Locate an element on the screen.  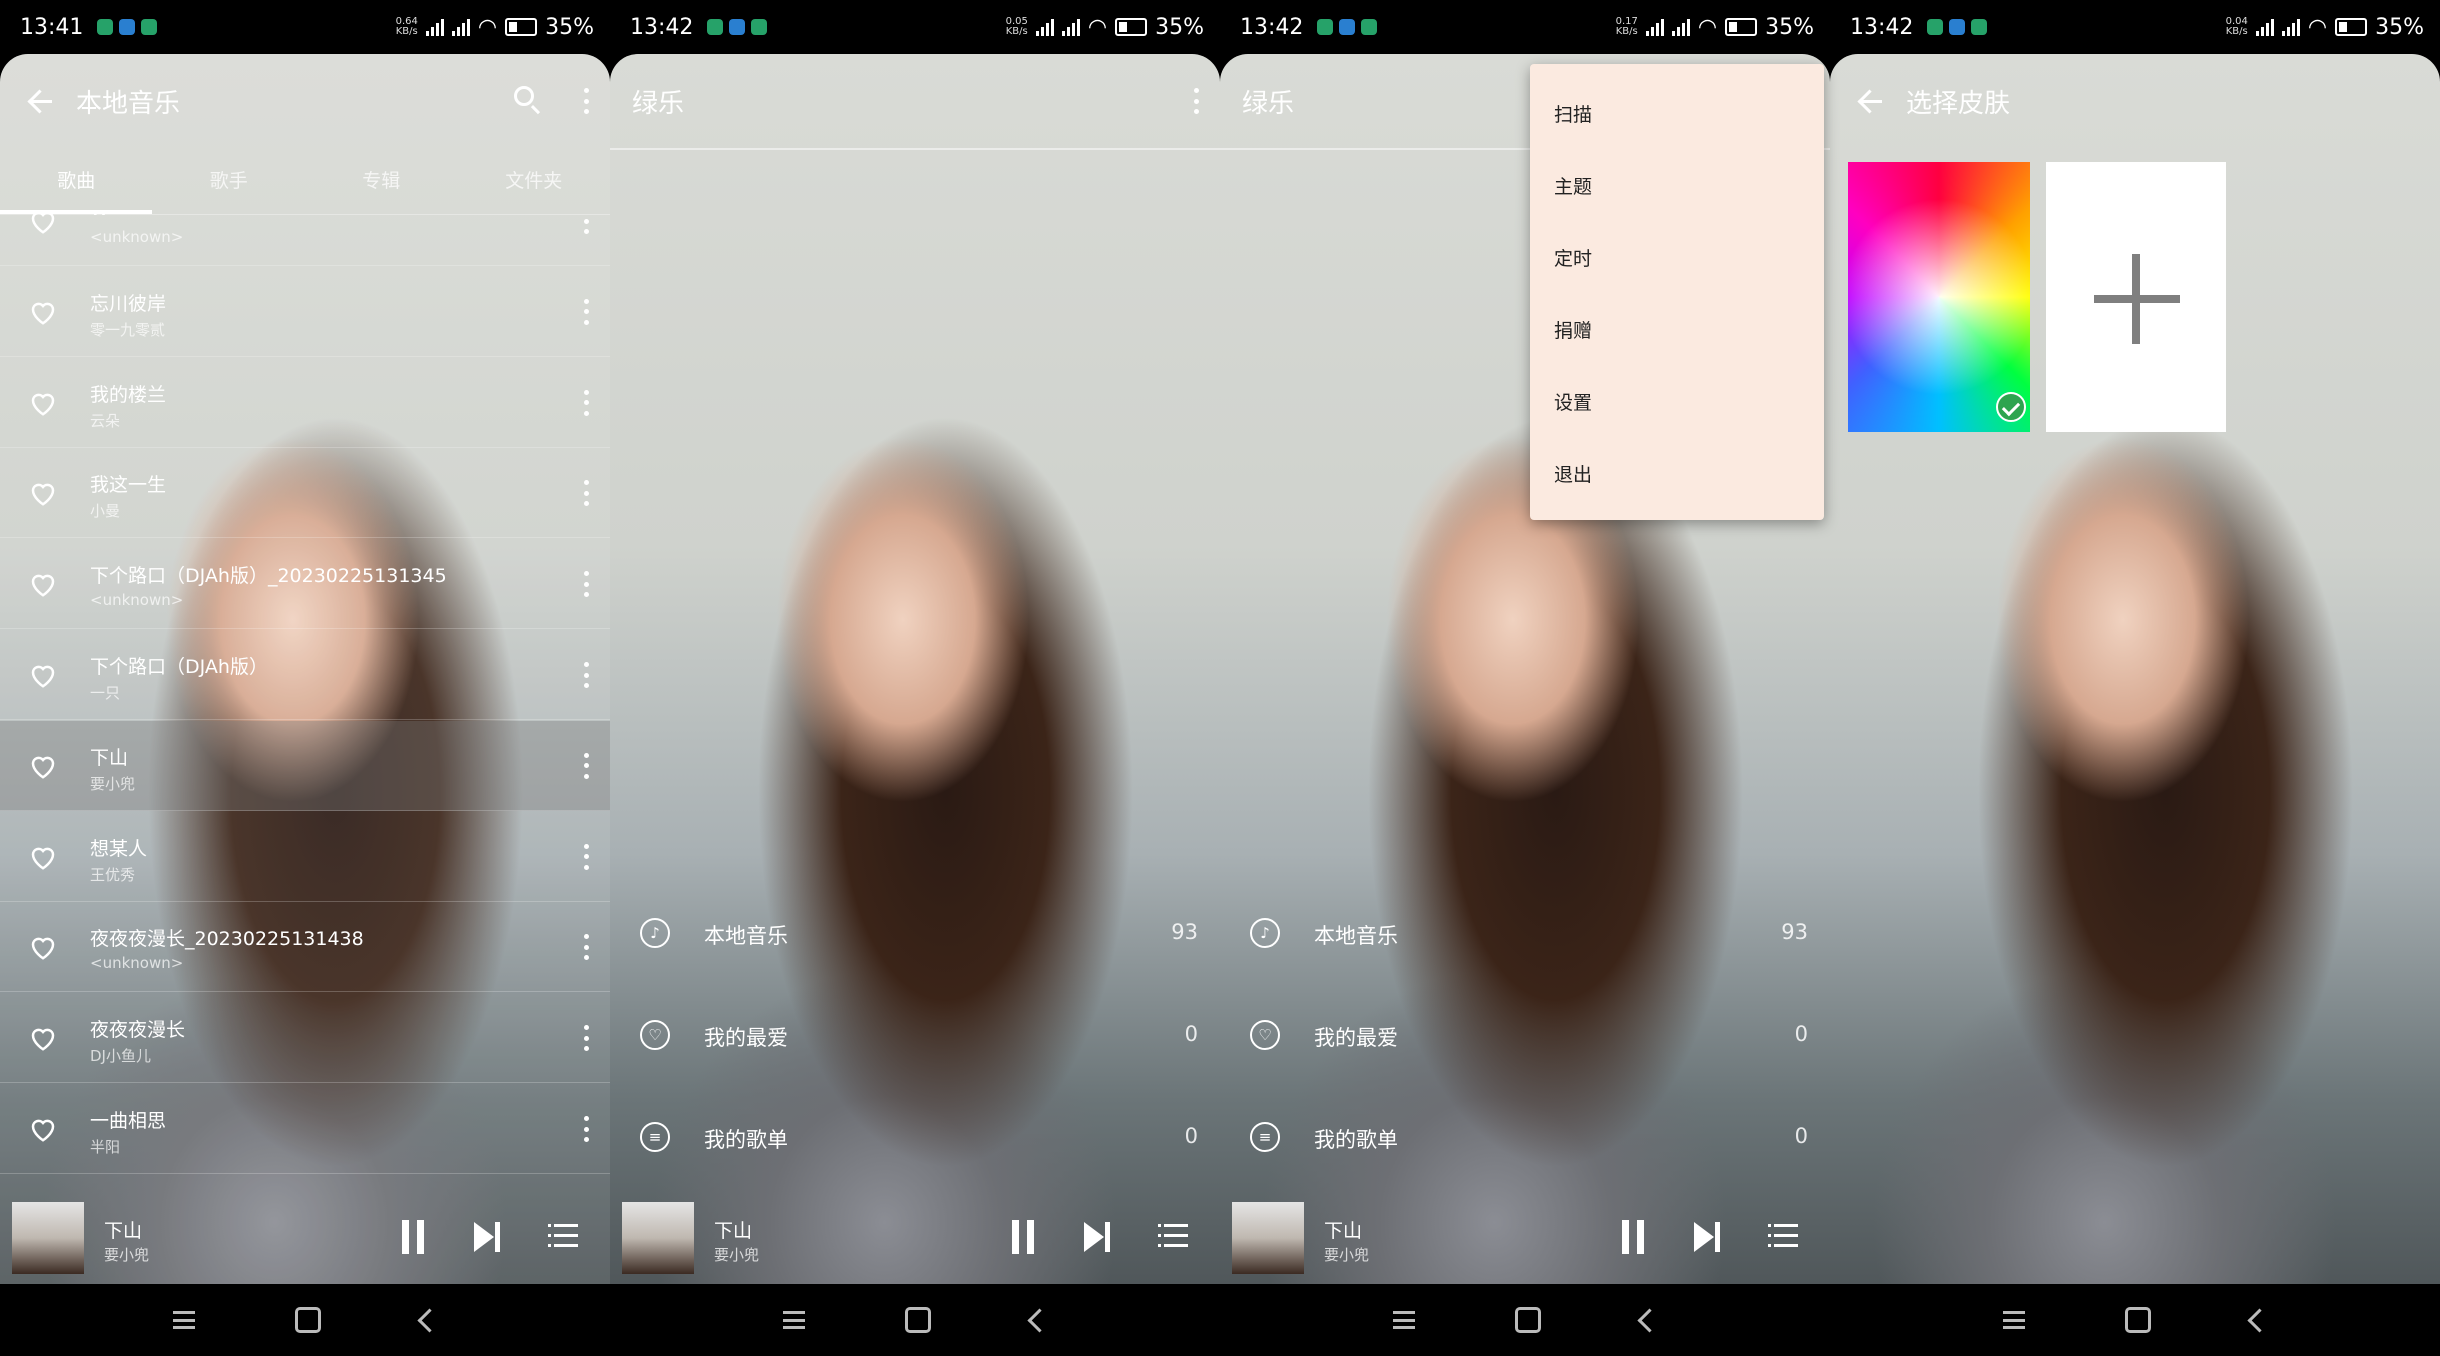
menu-item-theme: 主题 is located at coordinates (1573, 185).